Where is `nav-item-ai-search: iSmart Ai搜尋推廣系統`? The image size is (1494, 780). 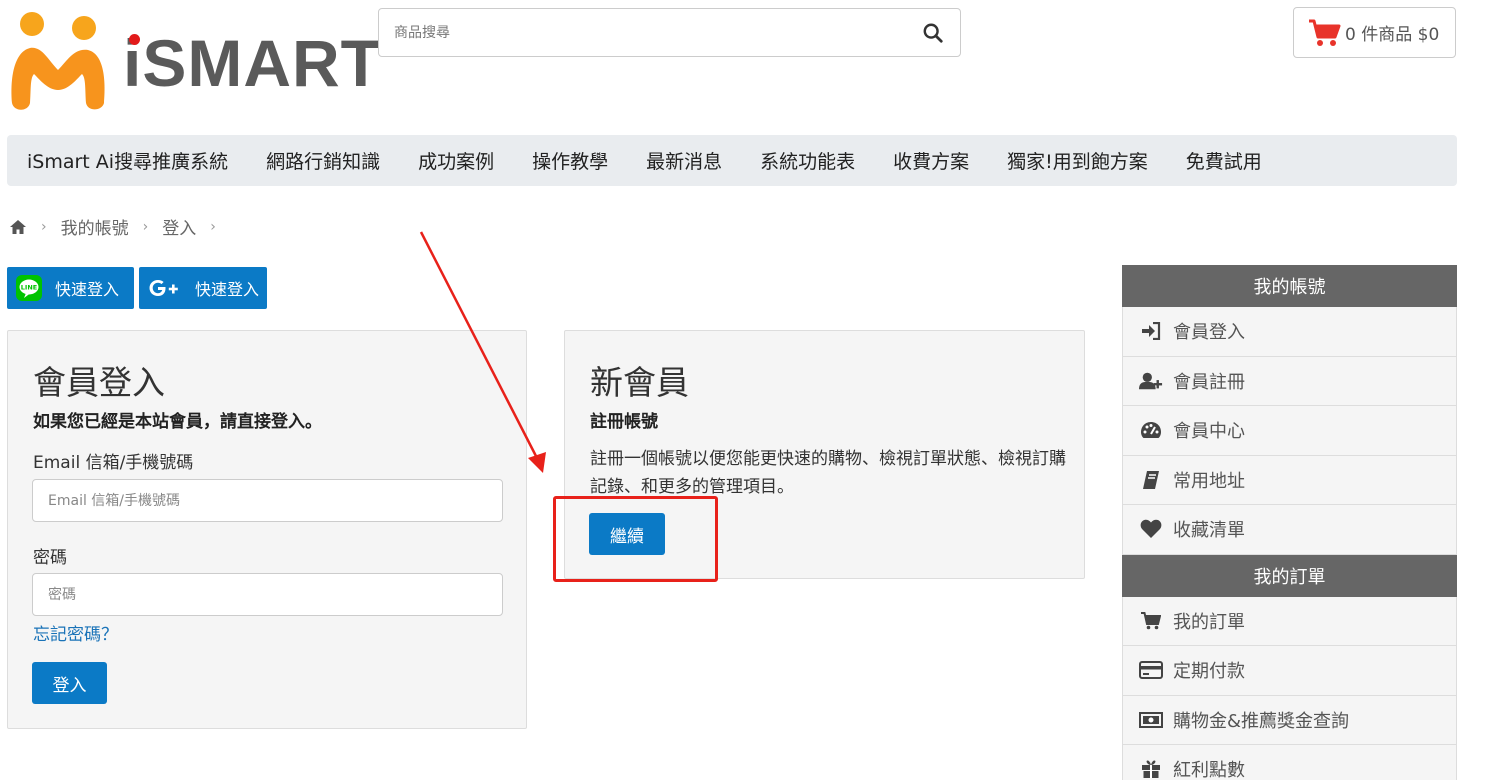 nav-item-ai-search: iSmart Ai搜尋推廣系統 is located at coordinates (127, 160).